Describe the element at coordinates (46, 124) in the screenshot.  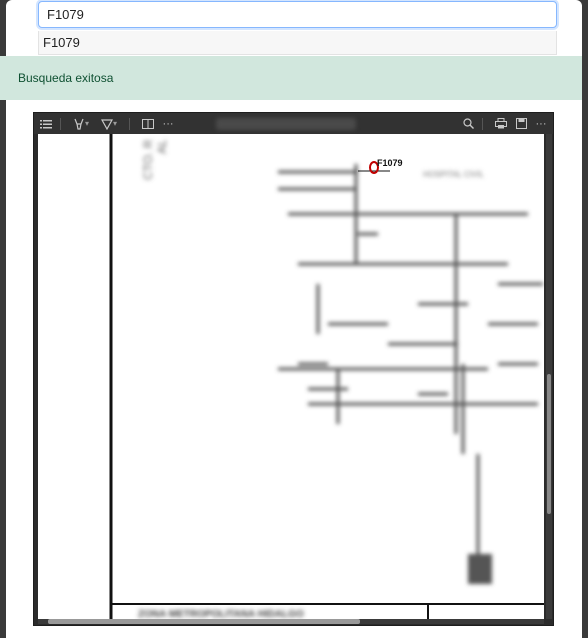
I see `contents-icon` at that location.